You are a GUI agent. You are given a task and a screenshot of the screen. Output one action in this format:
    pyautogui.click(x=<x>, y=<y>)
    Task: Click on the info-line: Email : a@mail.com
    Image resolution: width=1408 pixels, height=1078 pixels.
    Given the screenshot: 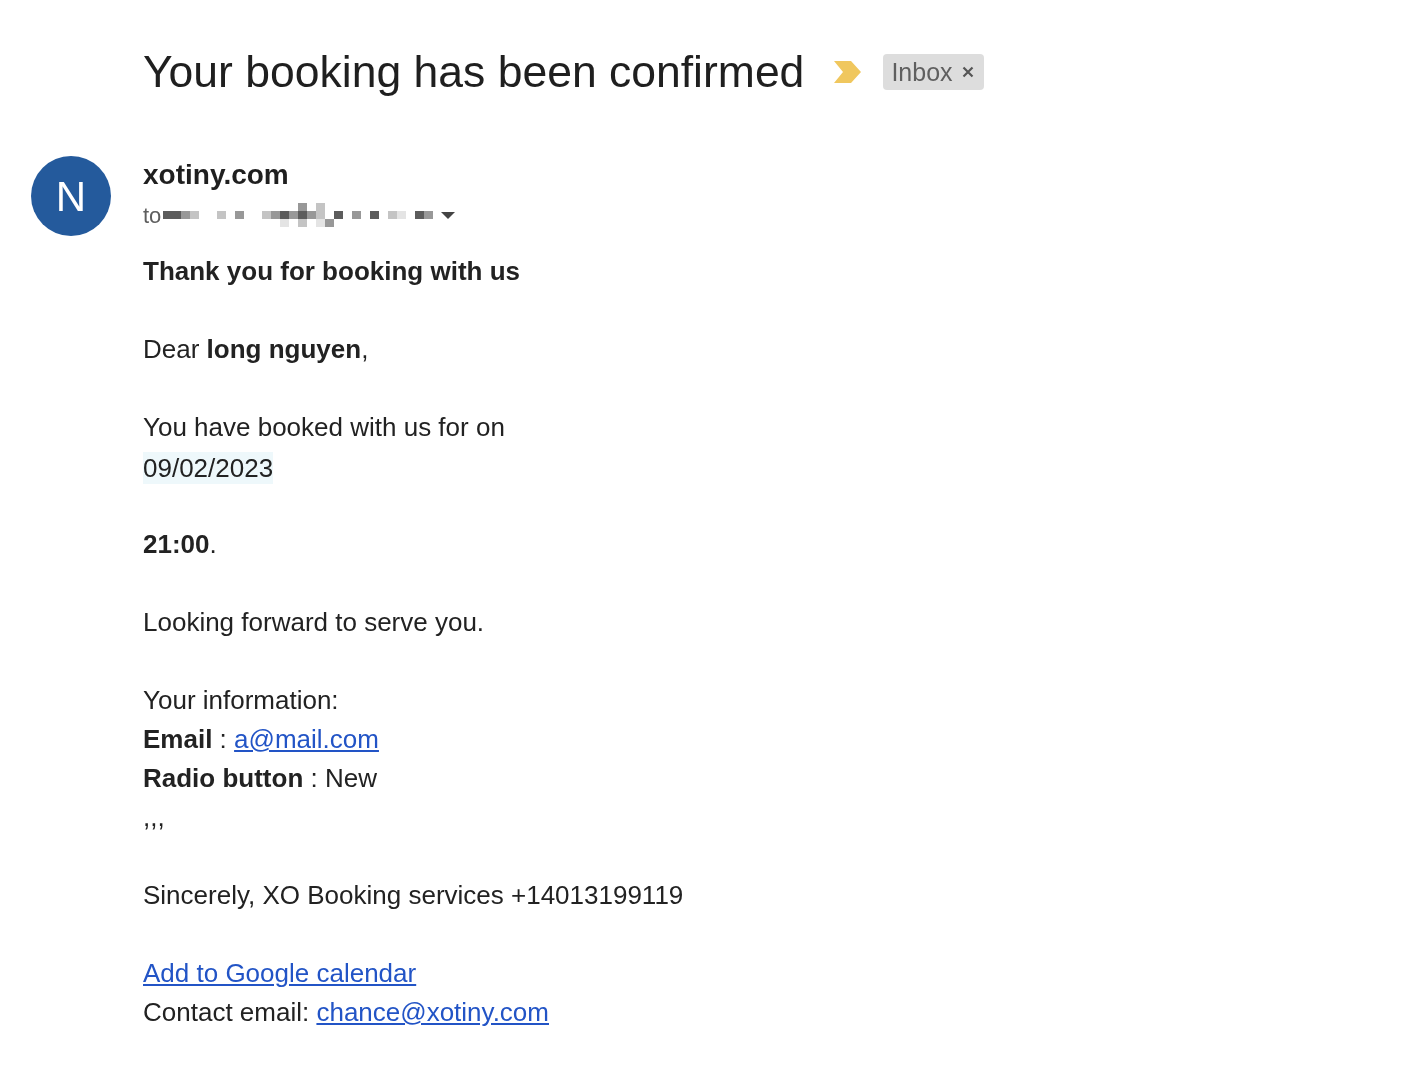 What is the action you would take?
    pyautogui.click(x=261, y=739)
    